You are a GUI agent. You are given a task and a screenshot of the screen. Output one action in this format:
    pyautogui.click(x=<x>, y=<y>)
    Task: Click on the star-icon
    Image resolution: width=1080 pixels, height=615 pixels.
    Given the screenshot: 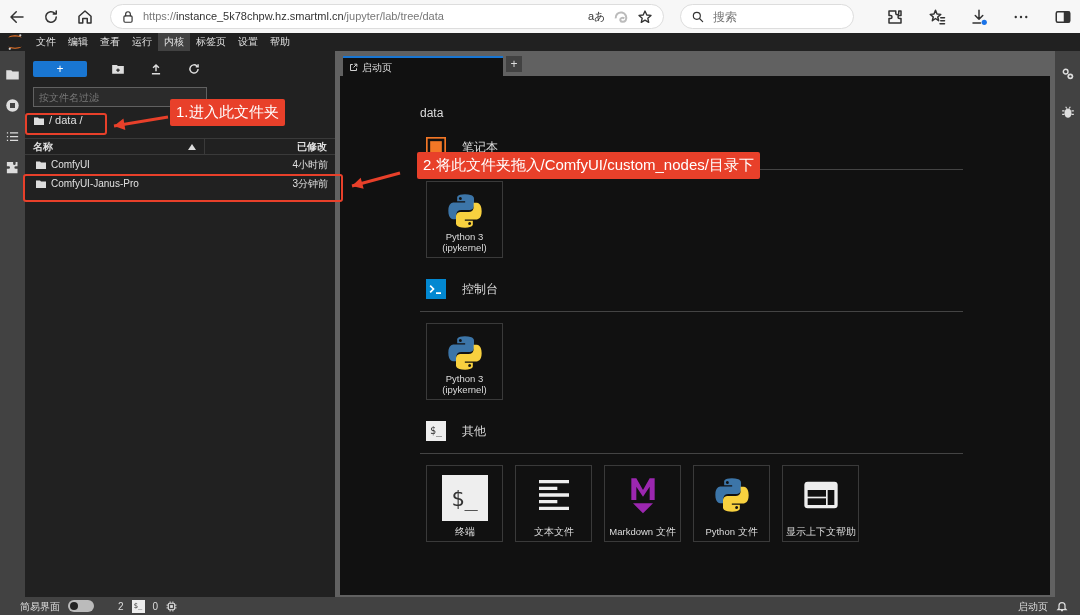 What is the action you would take?
    pyautogui.click(x=645, y=16)
    